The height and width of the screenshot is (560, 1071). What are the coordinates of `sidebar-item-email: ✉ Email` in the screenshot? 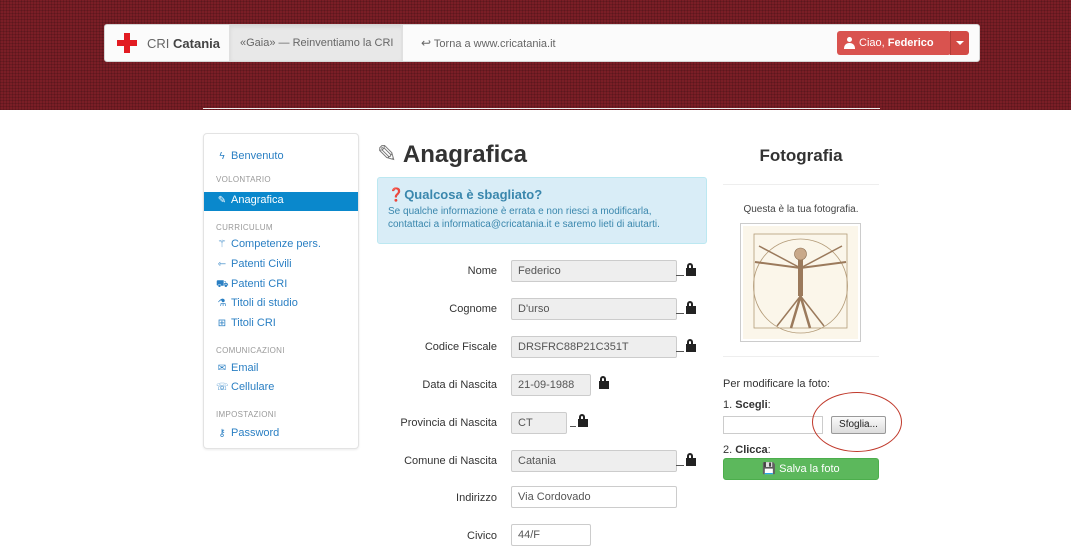 It's located at (237, 368).